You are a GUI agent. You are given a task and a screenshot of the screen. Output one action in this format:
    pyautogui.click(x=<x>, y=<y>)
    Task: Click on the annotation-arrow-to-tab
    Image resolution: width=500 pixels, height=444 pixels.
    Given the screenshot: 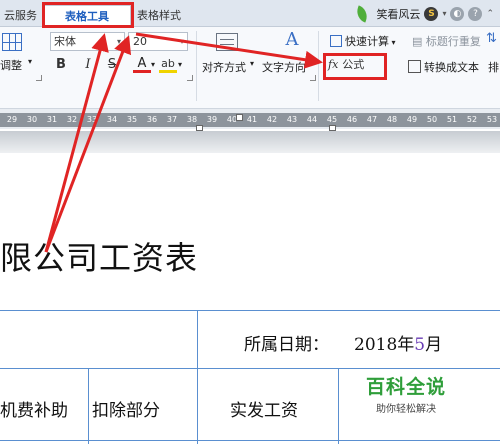 What is the action you would take?
    pyautogui.click(x=76, y=143)
    